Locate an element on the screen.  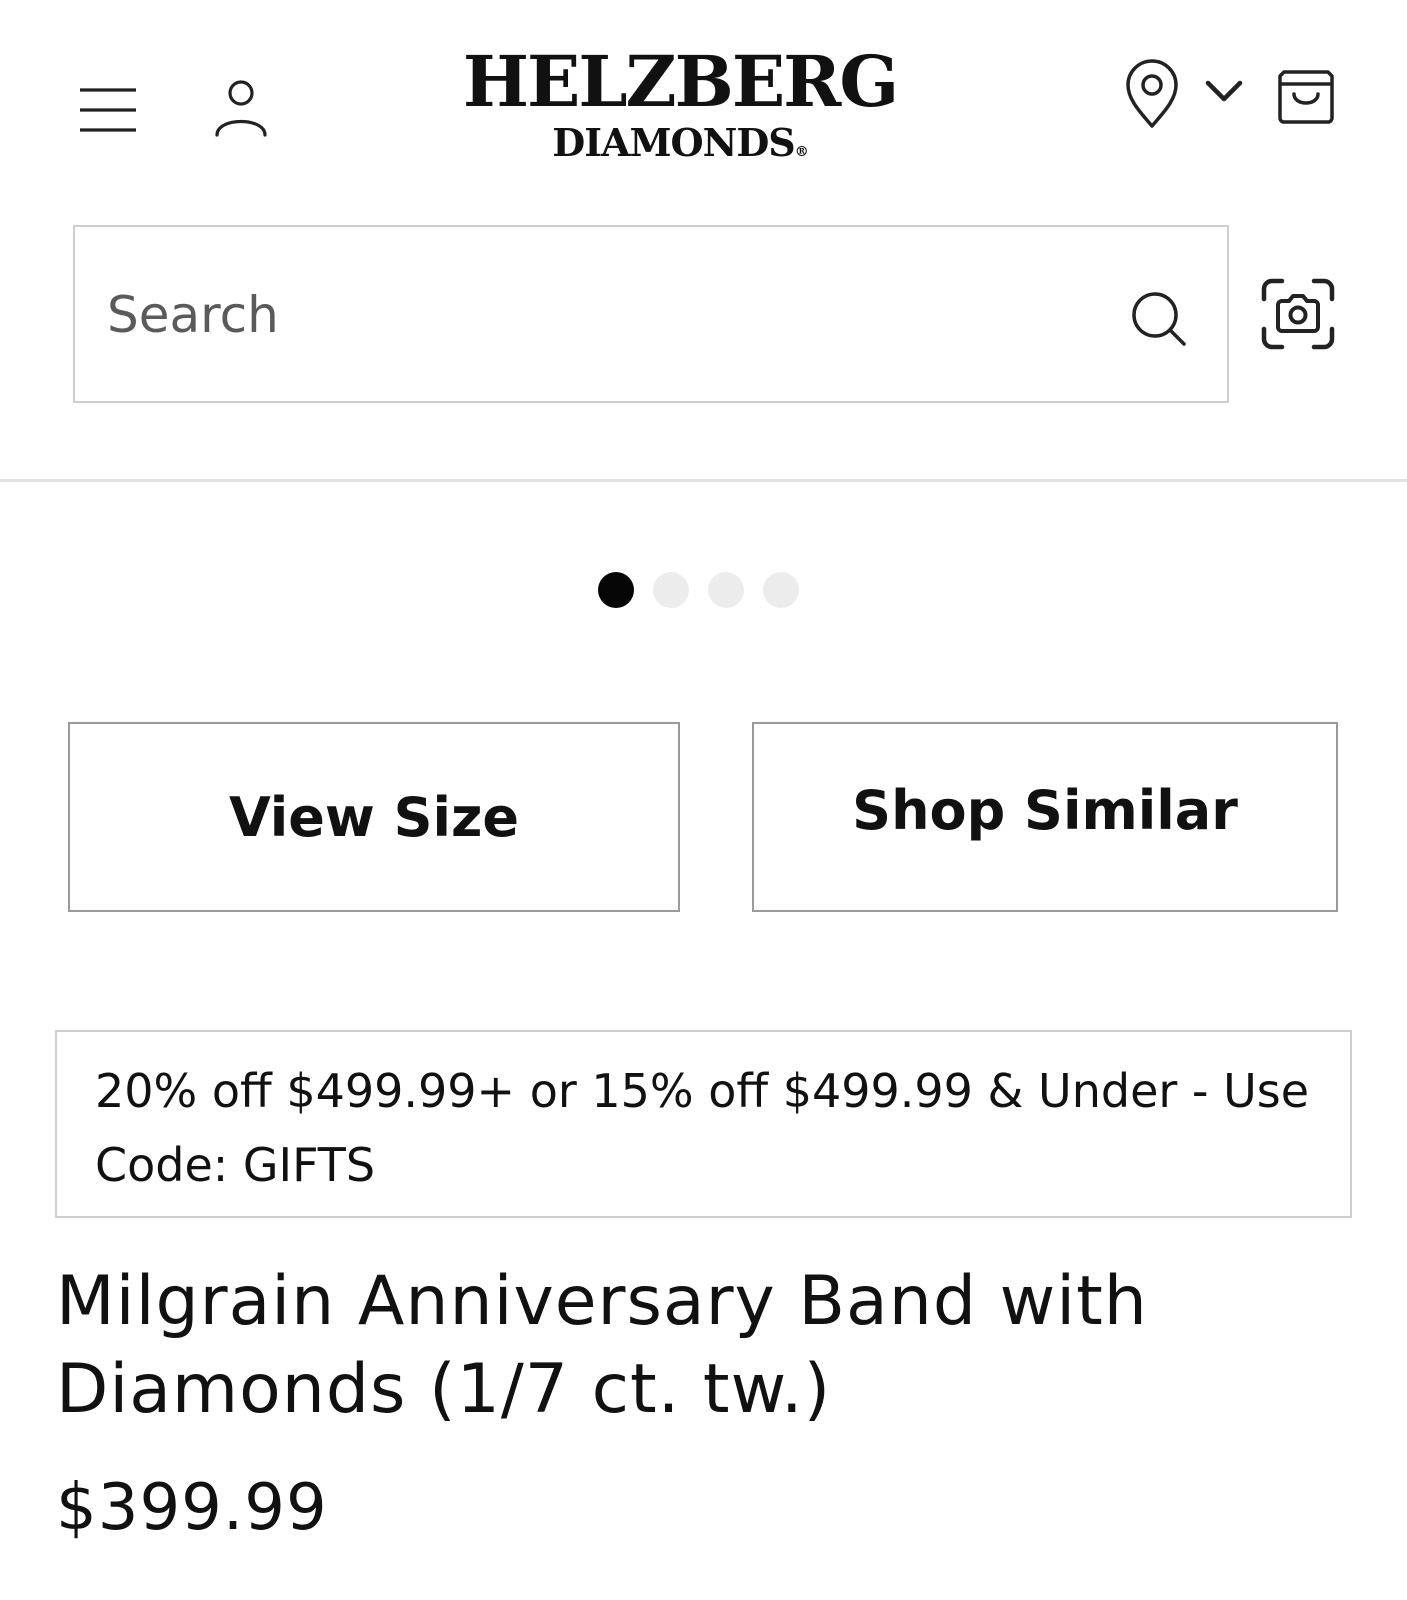
chevron-down-icon is located at coordinates (1224, 91).